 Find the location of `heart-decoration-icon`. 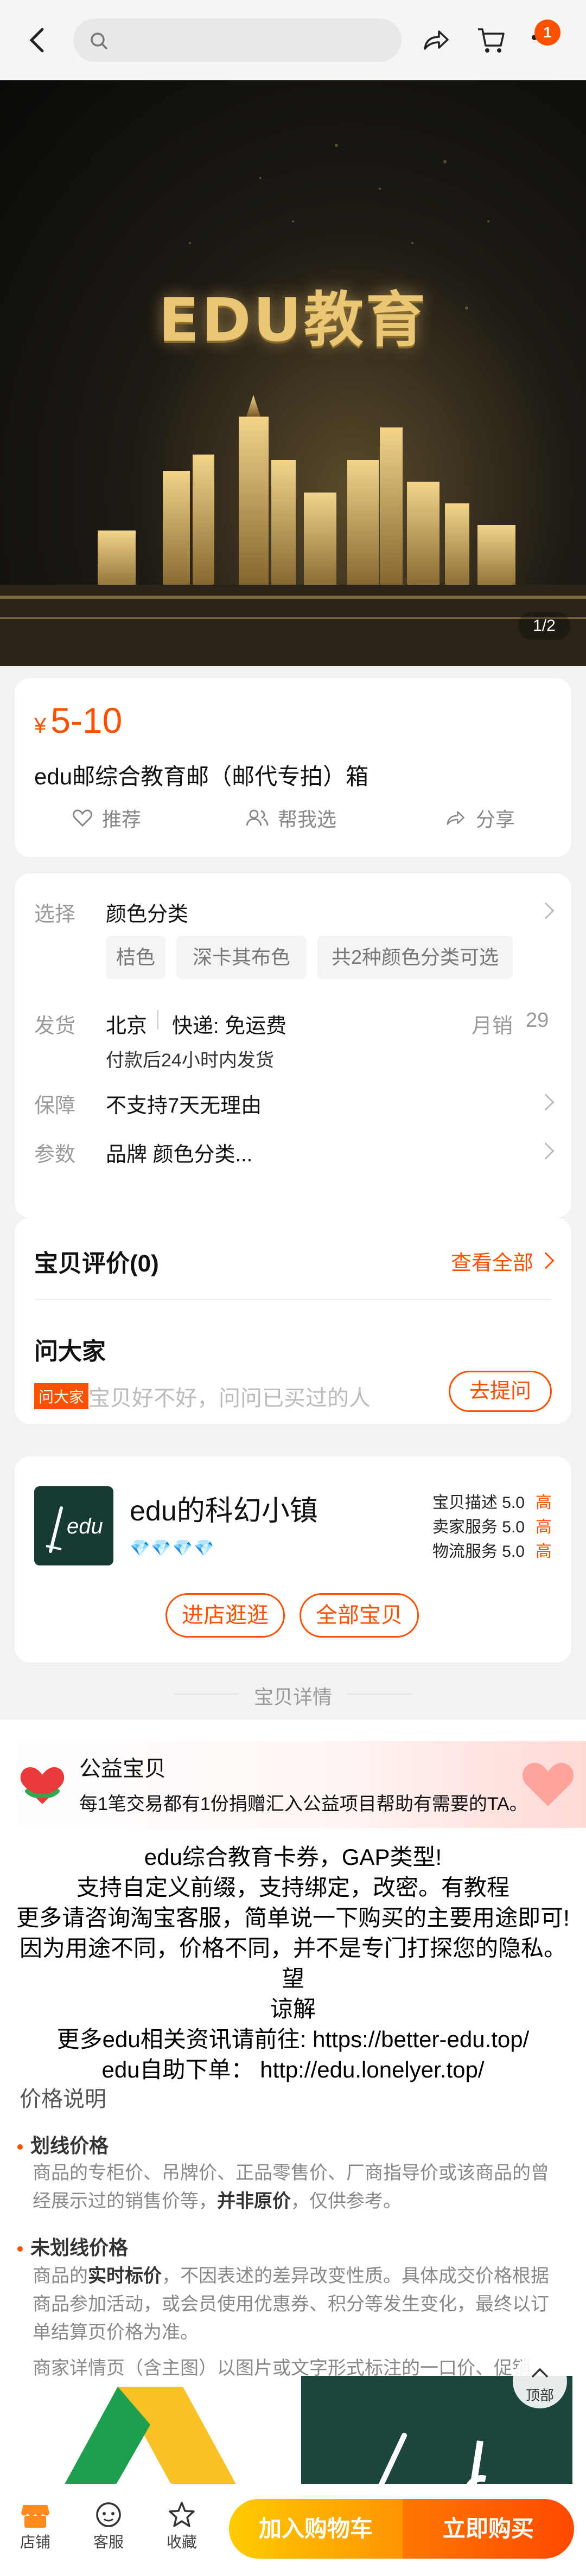

heart-decoration-icon is located at coordinates (548, 1784).